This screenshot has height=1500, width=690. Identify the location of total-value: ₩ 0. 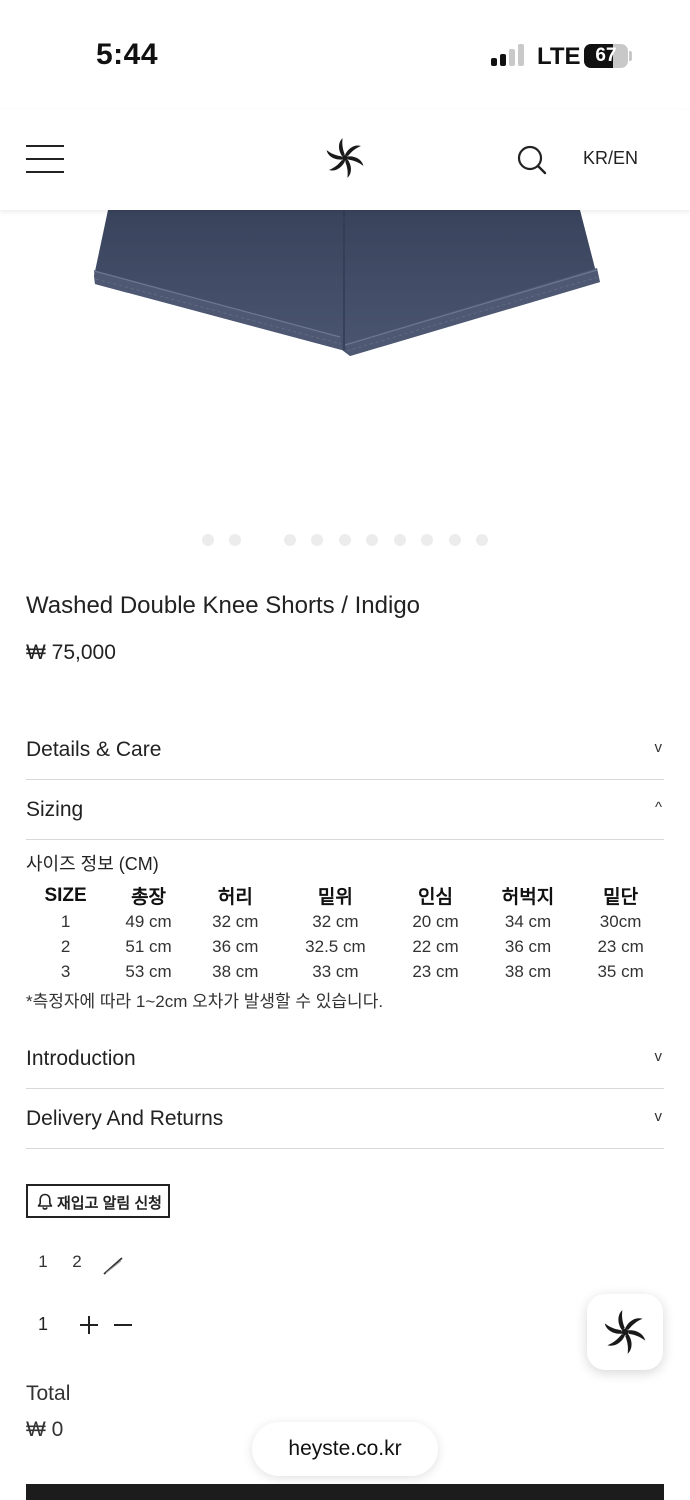
(45, 1429).